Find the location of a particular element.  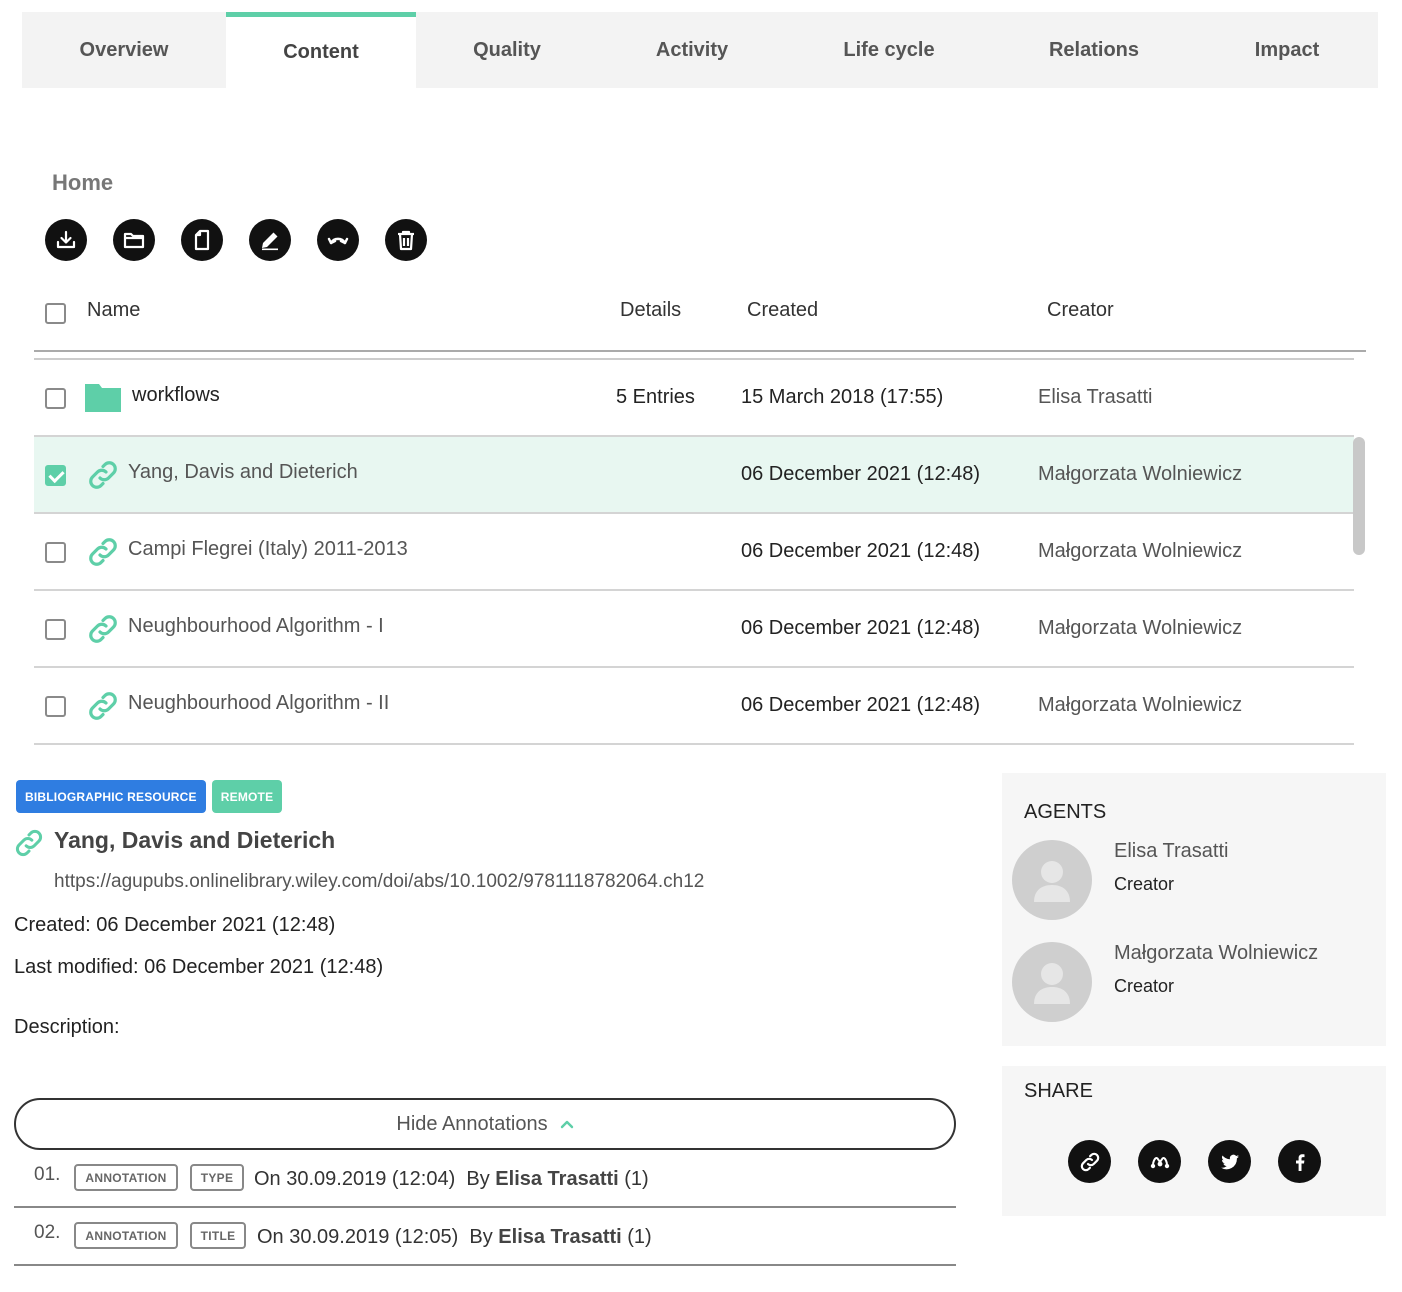

undo-icon is located at coordinates (338, 241).